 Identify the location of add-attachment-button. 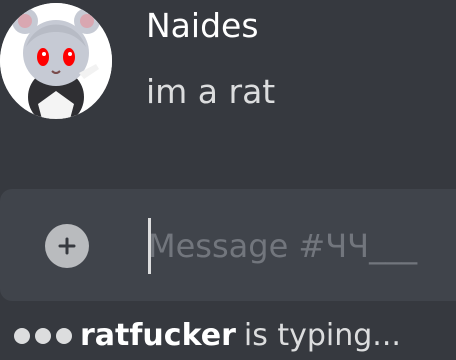
(67, 246).